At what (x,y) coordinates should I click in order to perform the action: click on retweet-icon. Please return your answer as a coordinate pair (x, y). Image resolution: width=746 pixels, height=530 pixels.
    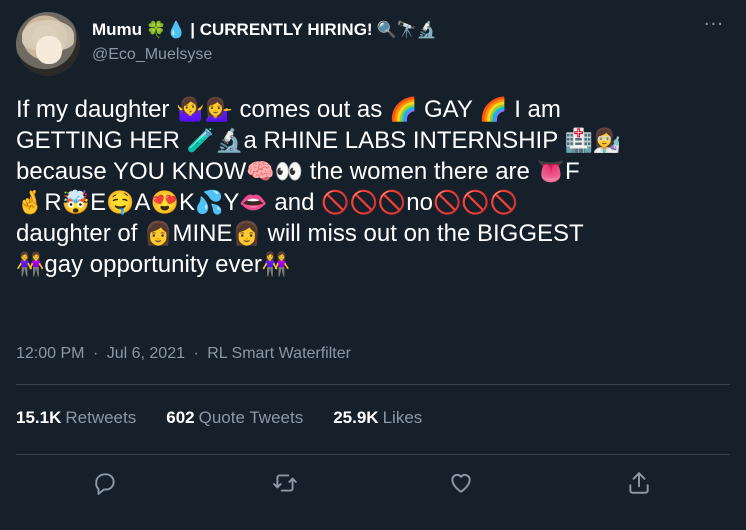
    Looking at the image, I should click on (285, 483).